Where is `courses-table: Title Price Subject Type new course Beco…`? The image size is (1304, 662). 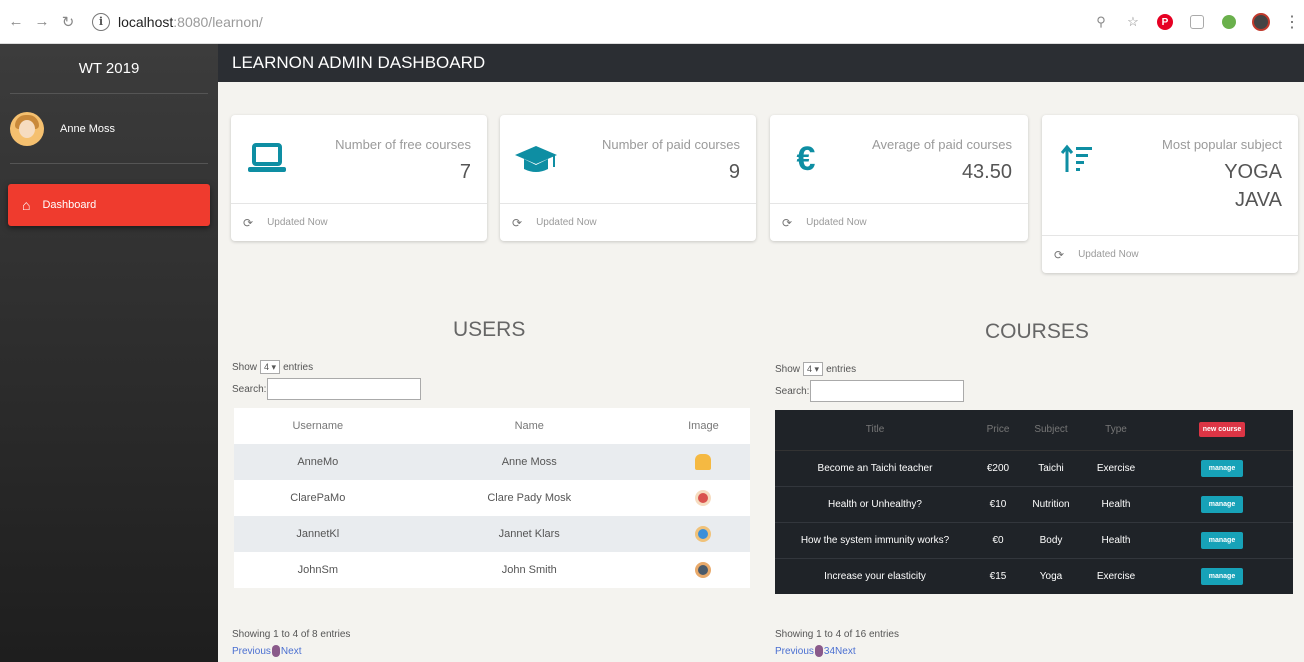 courses-table: Title Price Subject Type new course Beco… is located at coordinates (1034, 502).